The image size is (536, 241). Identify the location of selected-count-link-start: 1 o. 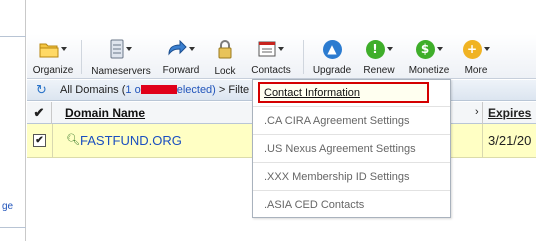
(132, 90).